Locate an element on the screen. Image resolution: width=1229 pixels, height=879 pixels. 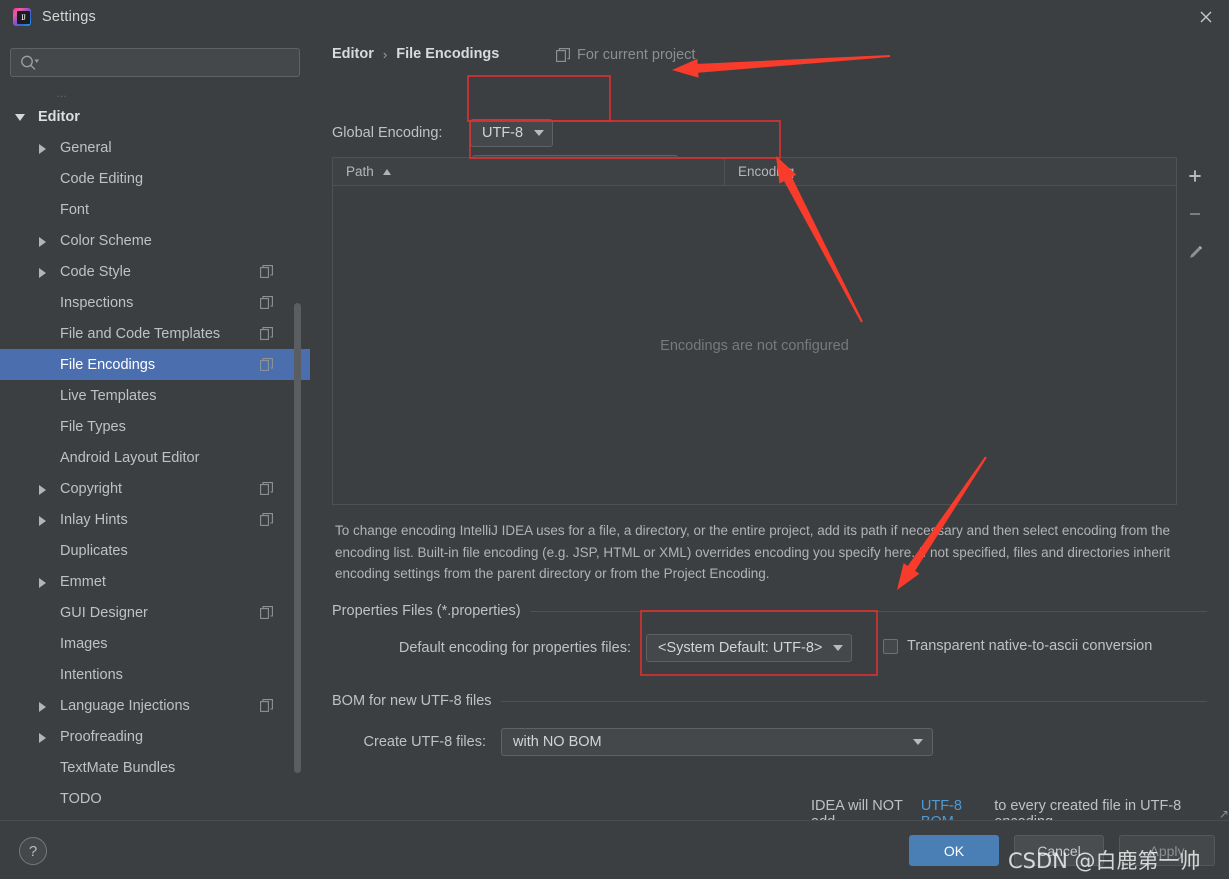
sidebar-item-language-injections: Language Injections is located at coordinates (155, 705).